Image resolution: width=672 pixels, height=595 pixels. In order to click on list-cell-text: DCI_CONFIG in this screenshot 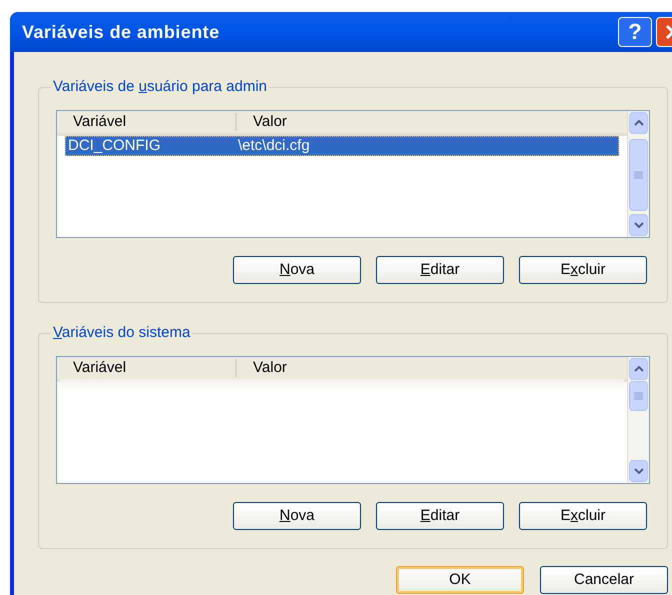, I will do `click(114, 146)`.